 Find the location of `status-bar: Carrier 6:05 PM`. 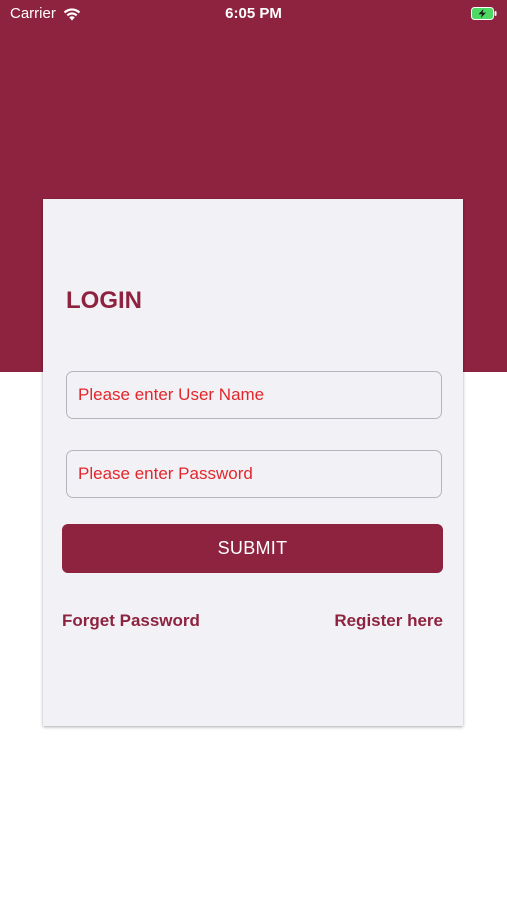

status-bar: Carrier 6:05 PM is located at coordinates (253, 14).